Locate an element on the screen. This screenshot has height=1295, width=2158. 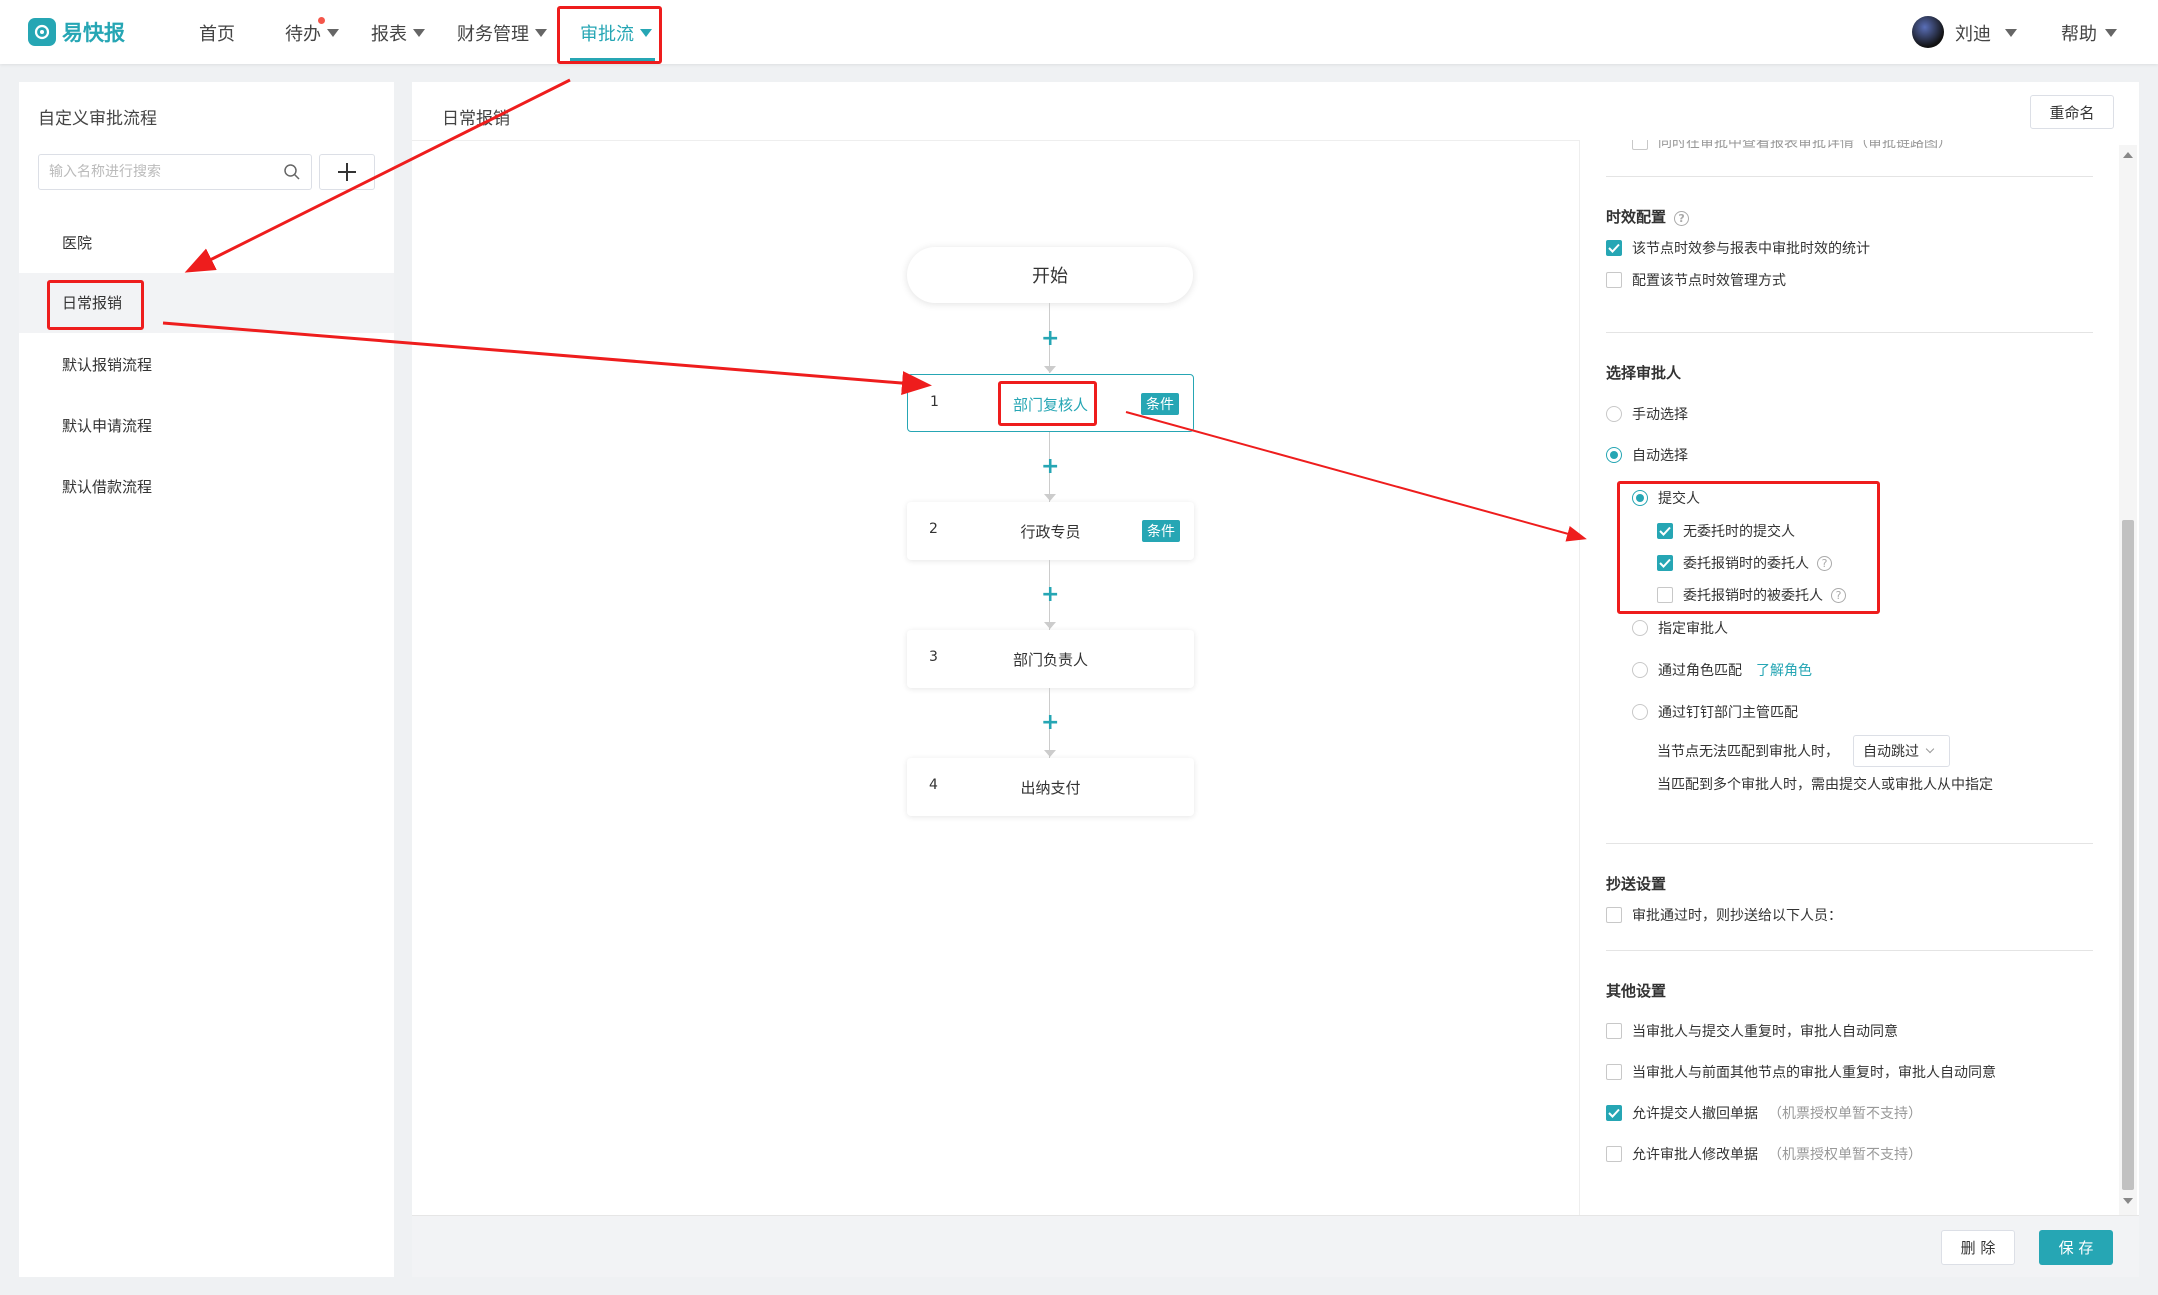
other-option-4: 允许审批人修改单据 （机票授权单暂不支持） is located at coordinates (1764, 1154).